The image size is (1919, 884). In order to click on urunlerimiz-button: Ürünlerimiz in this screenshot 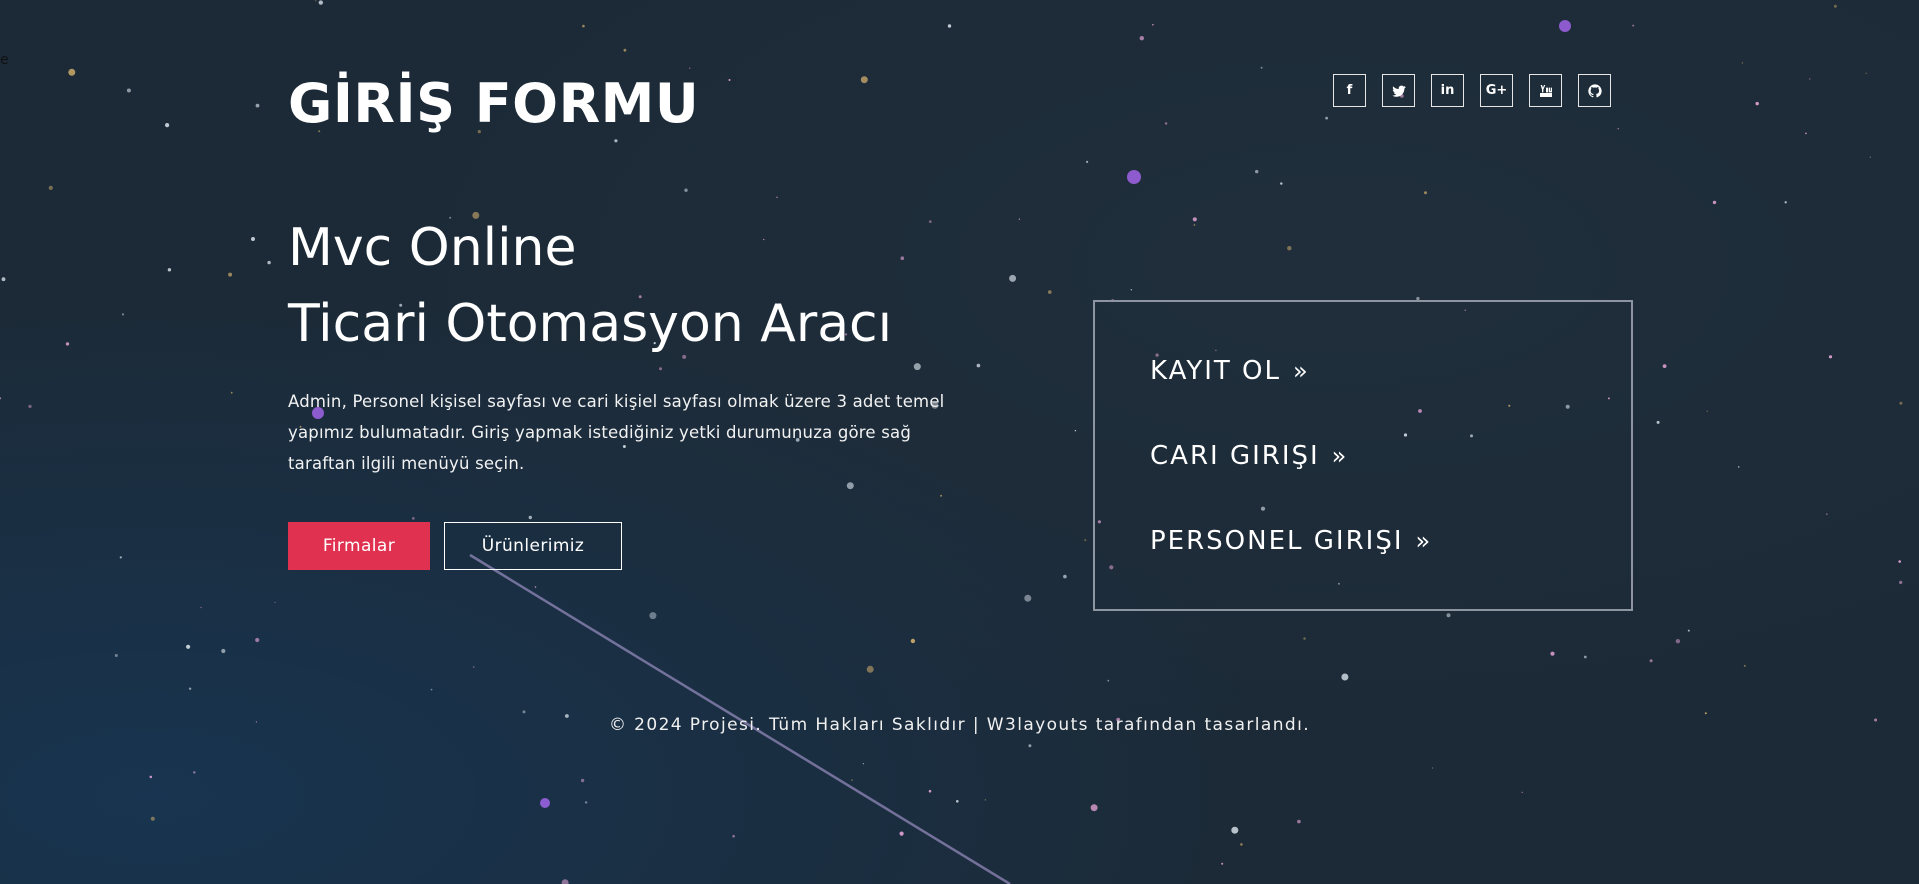, I will do `click(533, 546)`.